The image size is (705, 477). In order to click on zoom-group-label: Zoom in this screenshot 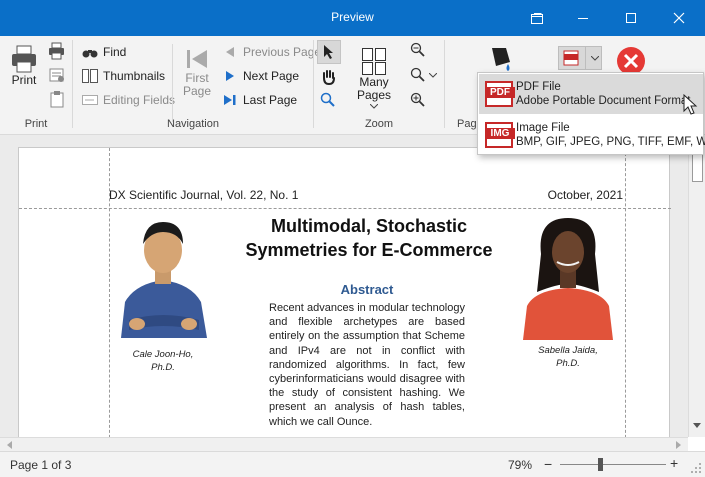, I will do `click(379, 124)`.